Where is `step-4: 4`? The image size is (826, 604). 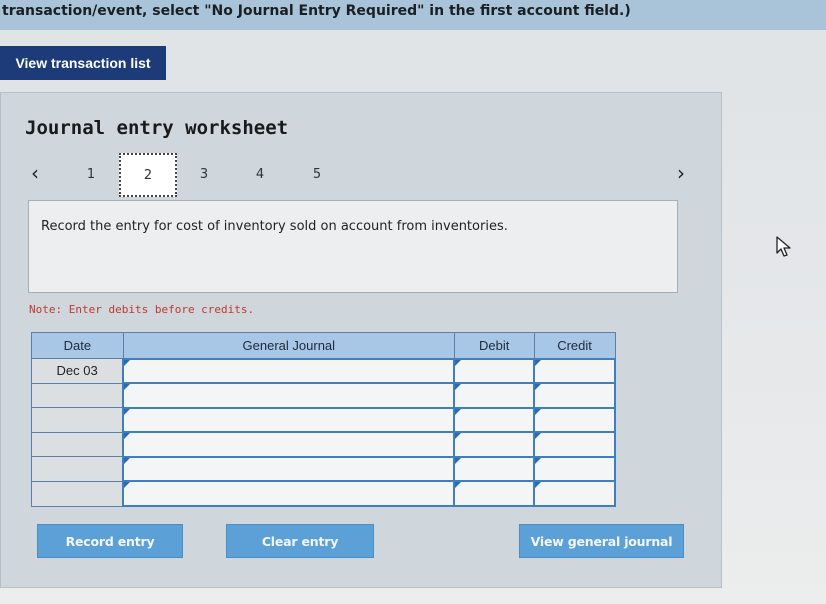 step-4: 4 is located at coordinates (260, 174).